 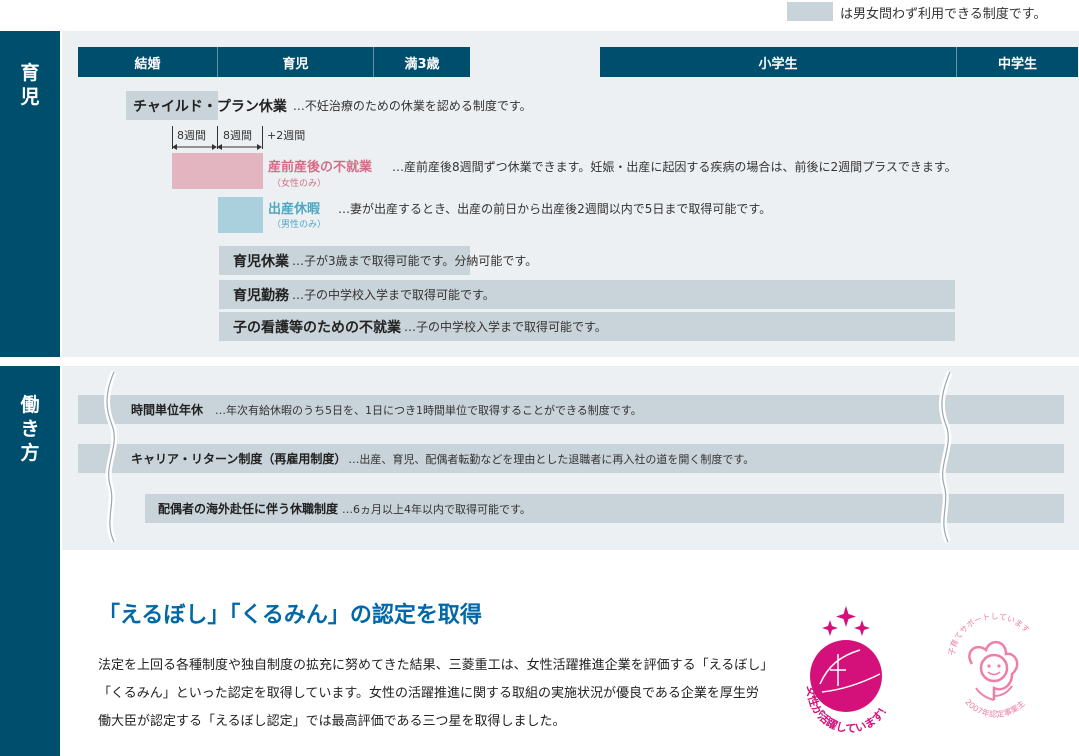 What do you see at coordinates (299, 225) in the screenshot?
I see `paternity-note: （男性のみ）` at bounding box center [299, 225].